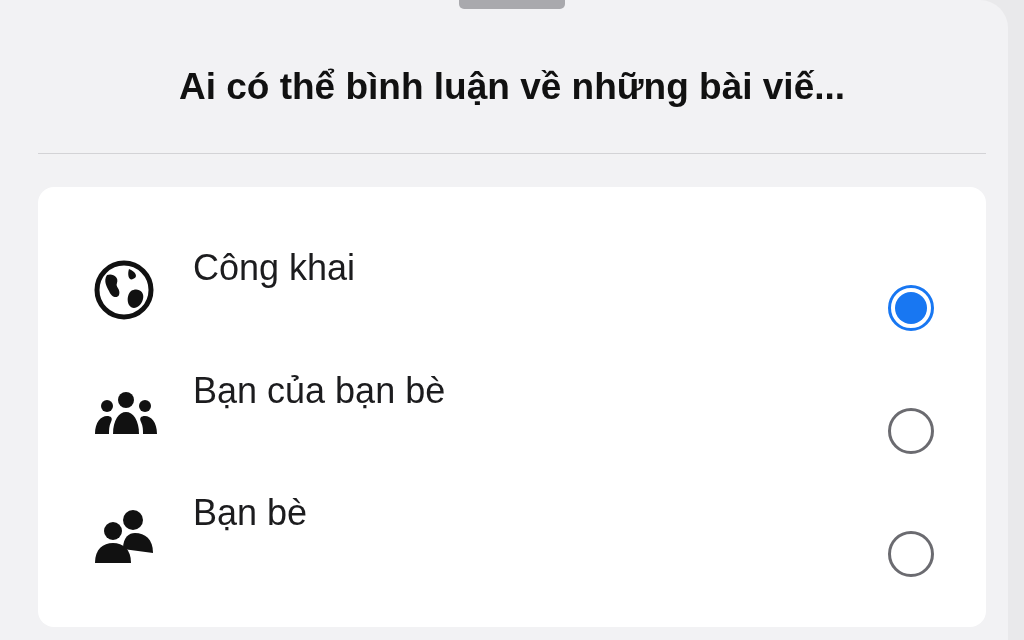  What do you see at coordinates (540, 390) in the screenshot?
I see `option-label: Bạn của bạn bè` at bounding box center [540, 390].